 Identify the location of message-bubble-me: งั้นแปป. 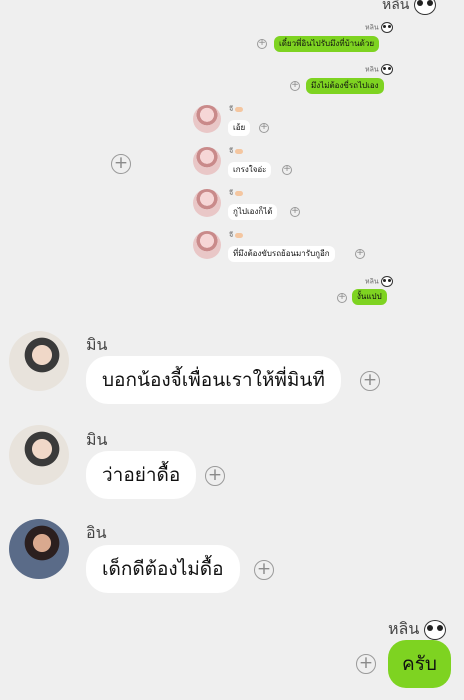
(369, 297).